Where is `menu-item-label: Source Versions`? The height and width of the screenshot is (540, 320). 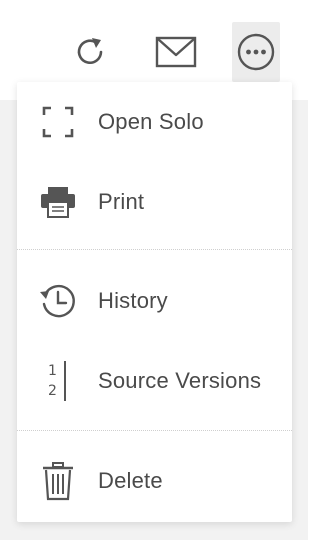 menu-item-label: Source Versions is located at coordinates (180, 380).